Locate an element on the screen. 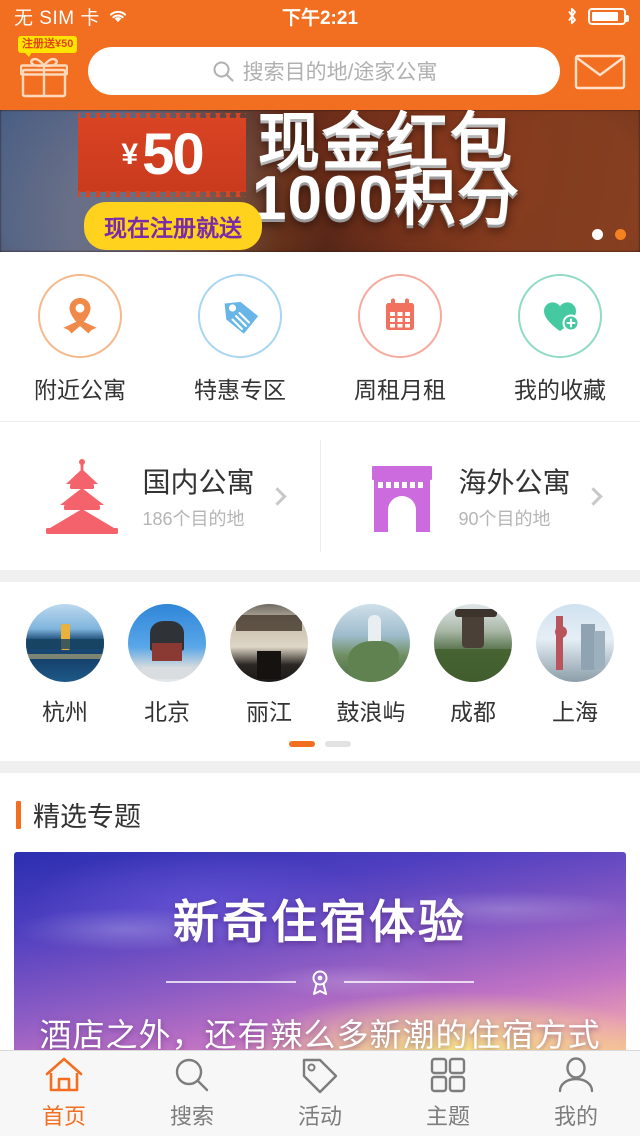  quick-action-nearby: 附近公寓 is located at coordinates (80, 339).